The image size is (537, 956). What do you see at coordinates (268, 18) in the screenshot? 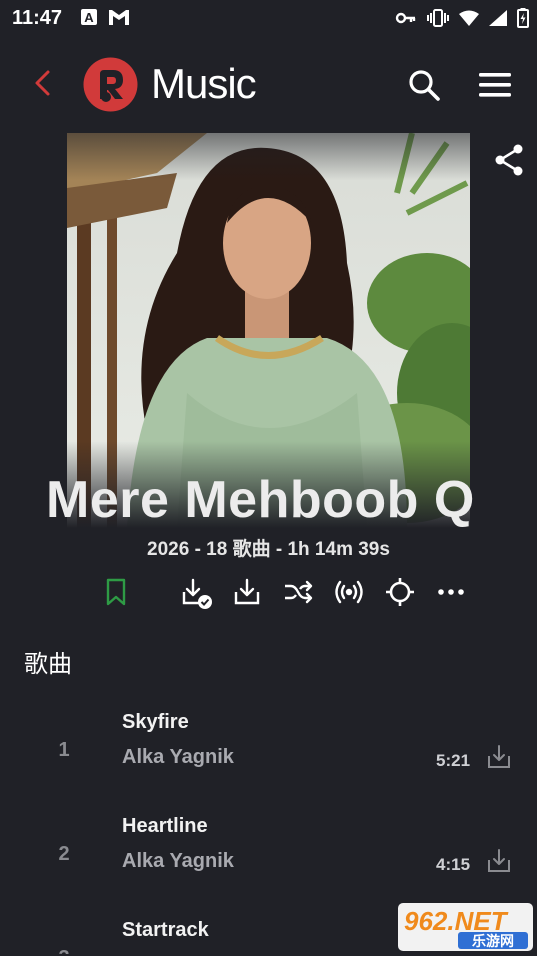
I see `status-bar: 11:47 A` at bounding box center [268, 18].